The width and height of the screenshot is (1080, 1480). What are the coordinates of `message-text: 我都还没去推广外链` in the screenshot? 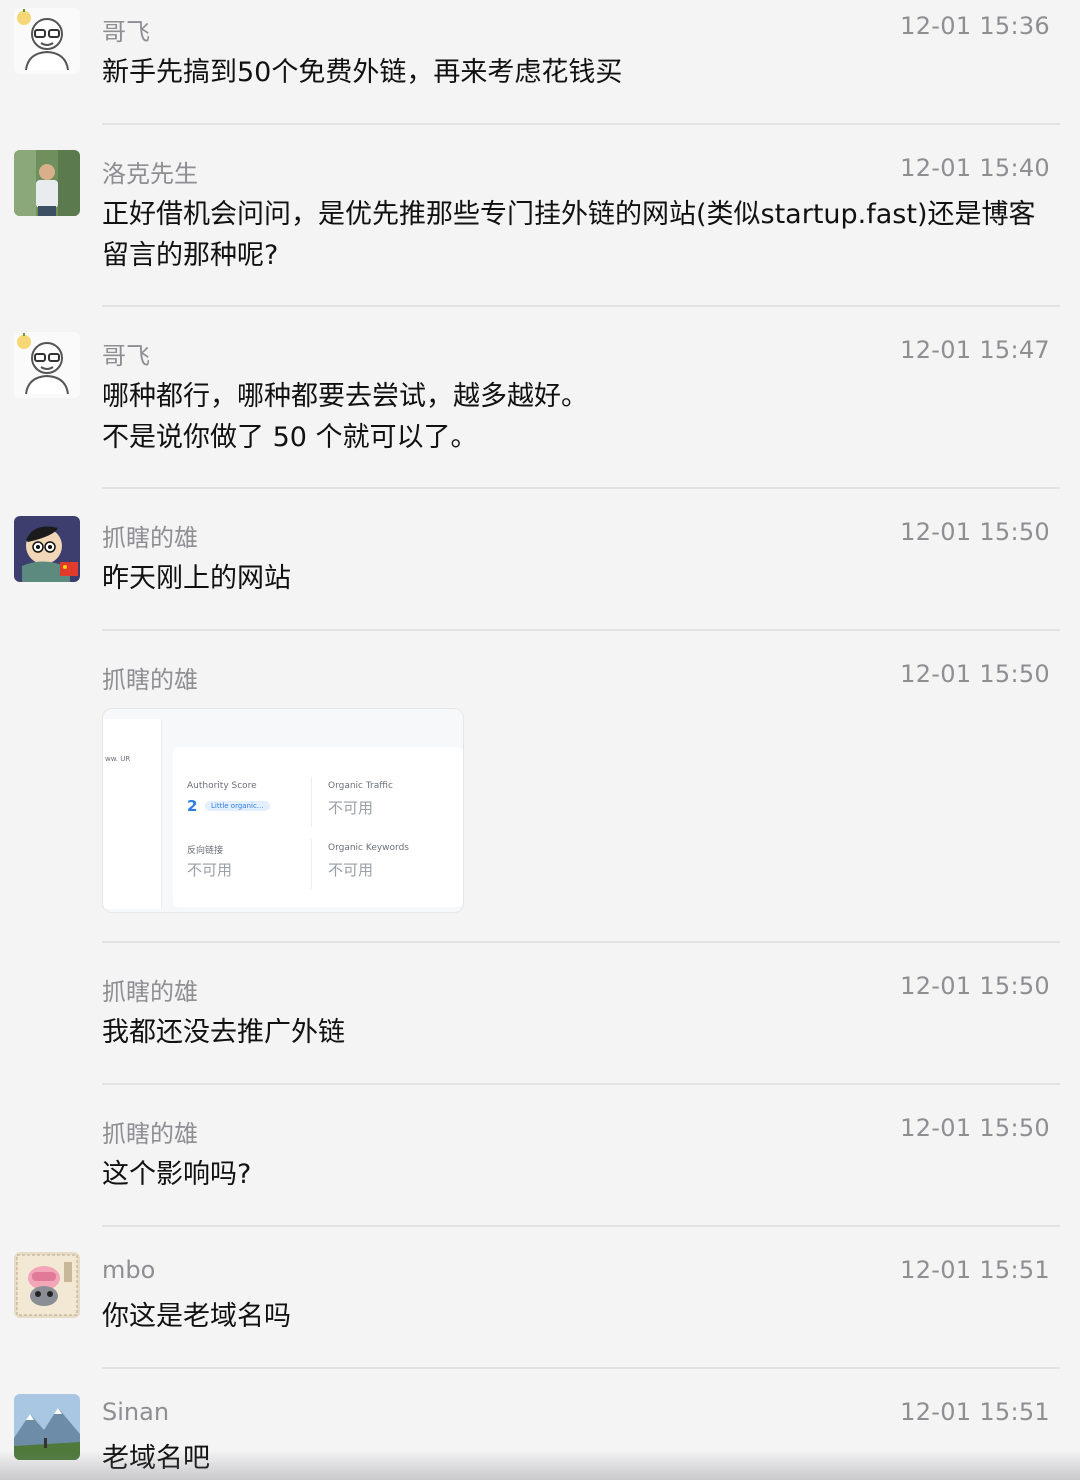 It's located at (223, 1032).